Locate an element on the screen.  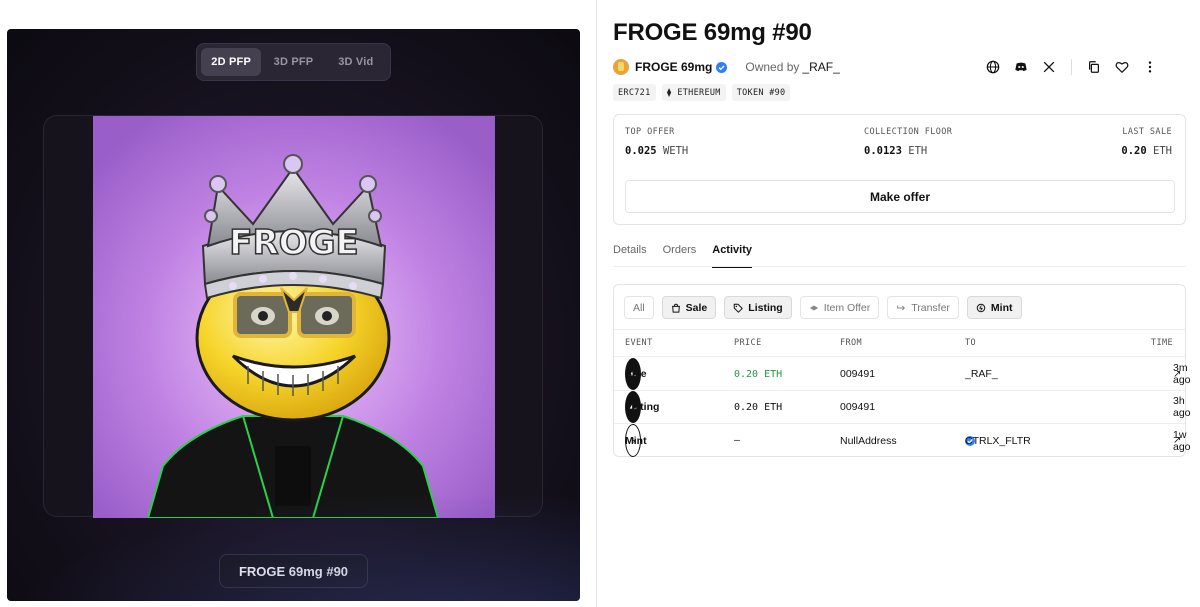
globe-icon is located at coordinates (993, 67).